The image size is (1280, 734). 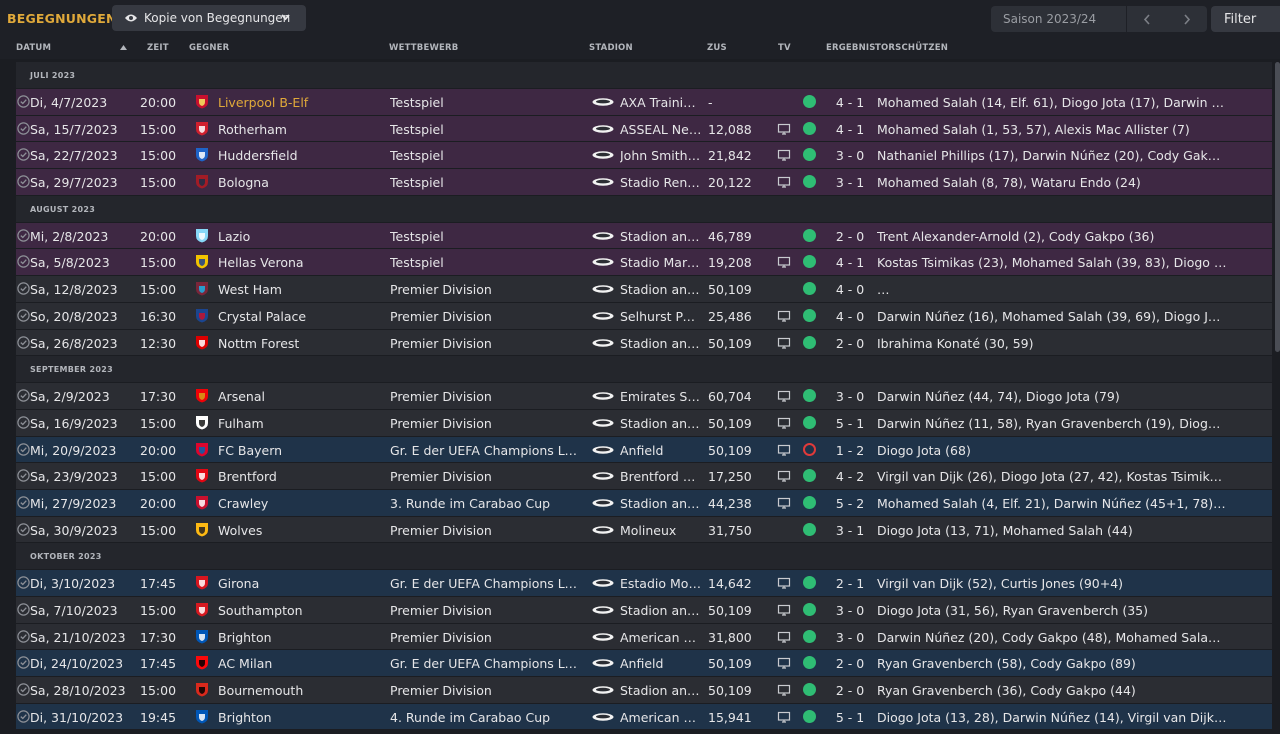 What do you see at coordinates (303, 583) in the screenshot?
I see `opponent-link: Girona` at bounding box center [303, 583].